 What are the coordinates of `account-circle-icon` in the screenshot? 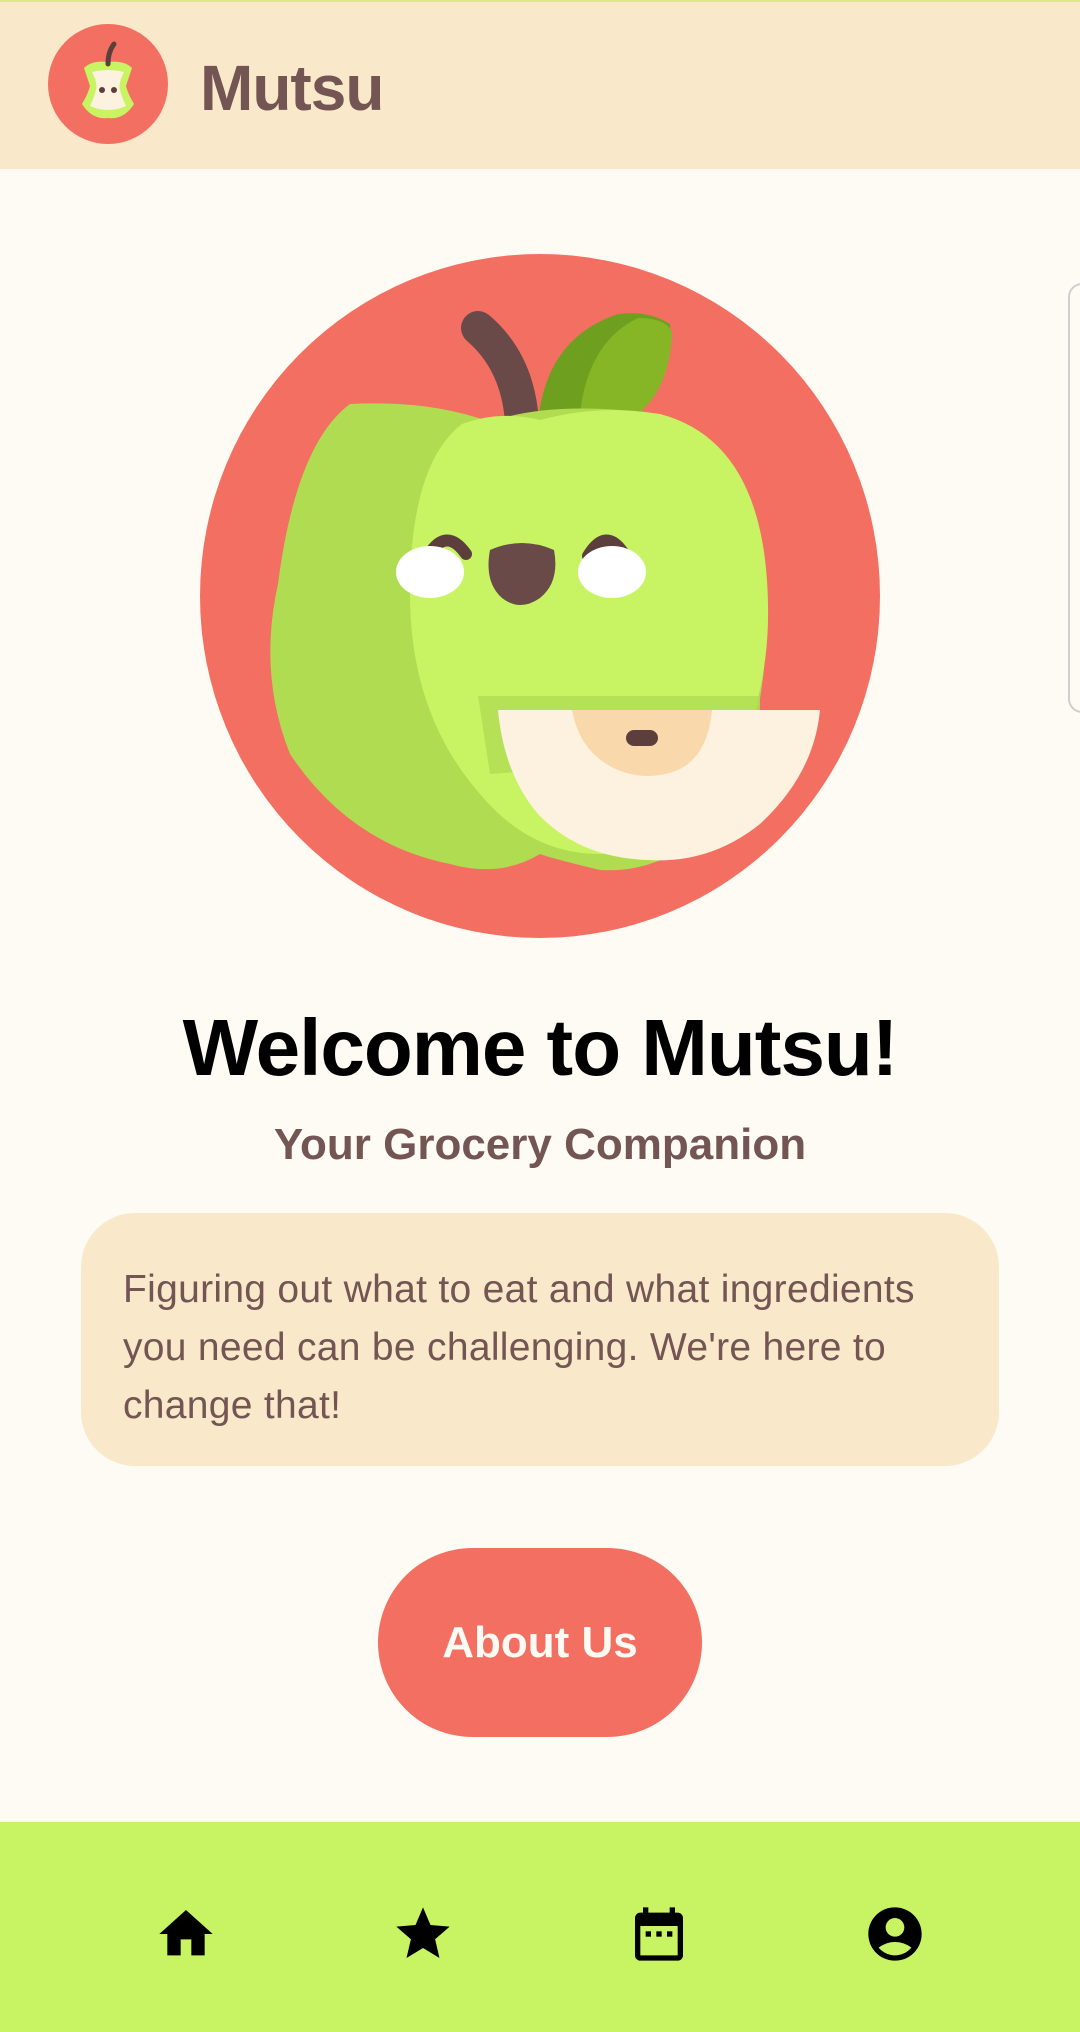 It's located at (895, 1934).